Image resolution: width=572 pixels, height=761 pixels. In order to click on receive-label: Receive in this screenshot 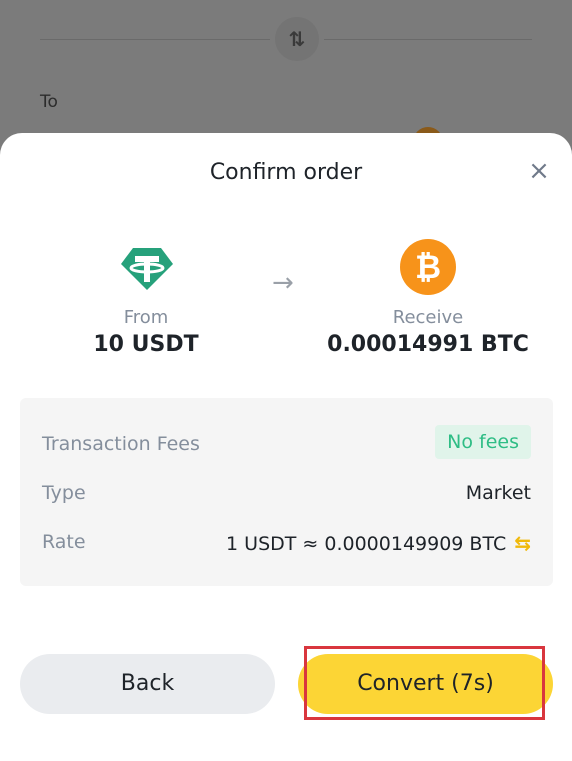, I will do `click(428, 317)`.